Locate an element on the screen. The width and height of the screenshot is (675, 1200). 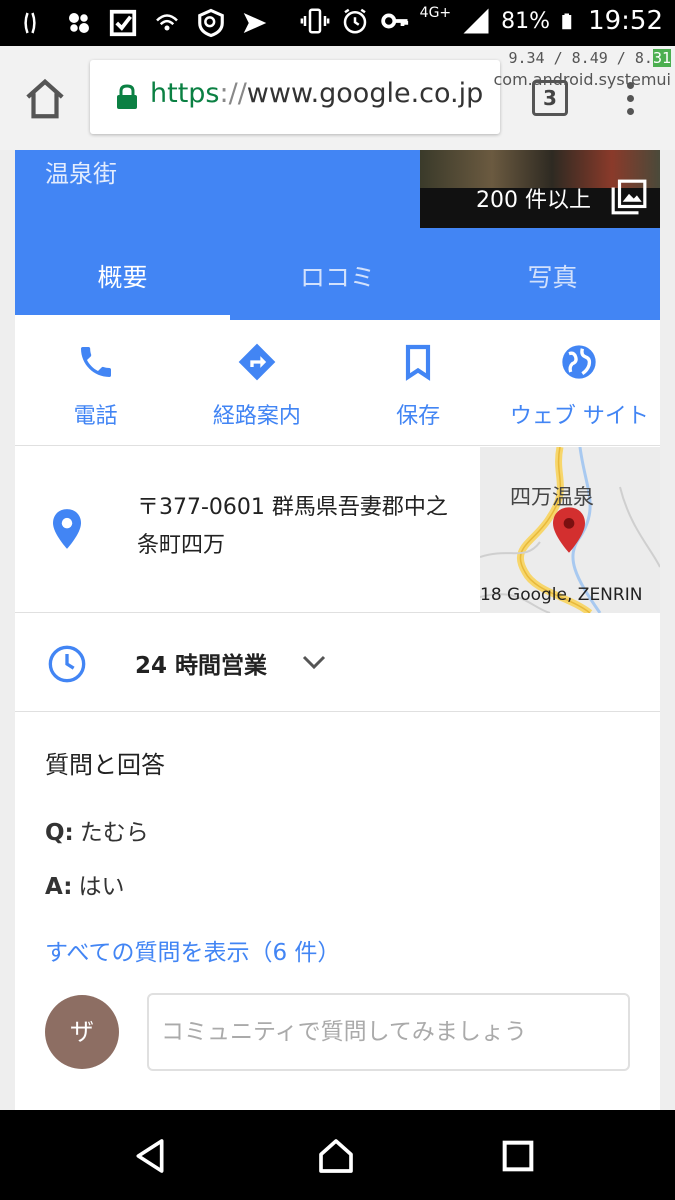
clock: 19:52 is located at coordinates (625, 21).